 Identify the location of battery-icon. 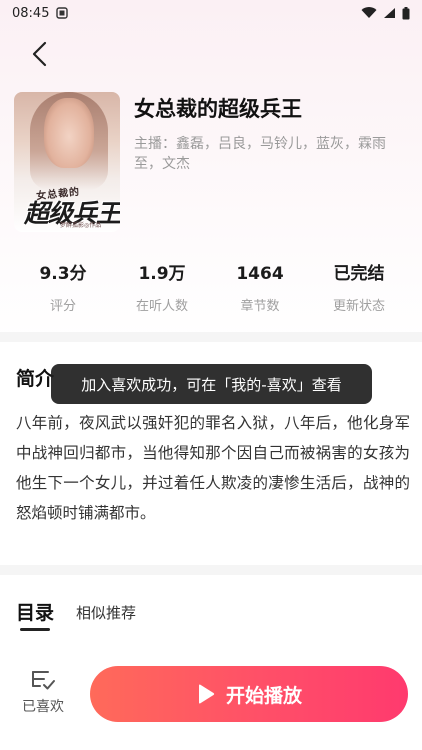
(406, 12).